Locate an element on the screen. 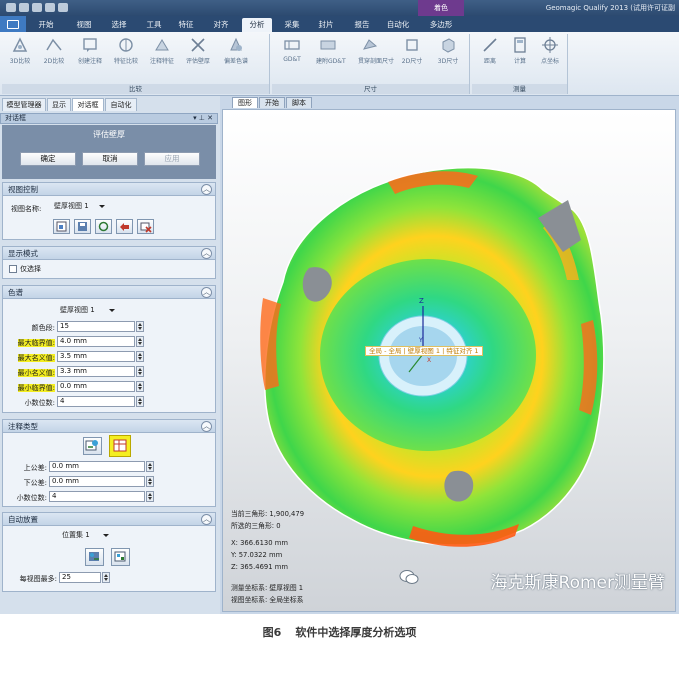  ok-button: 确定 is located at coordinates (48, 159).